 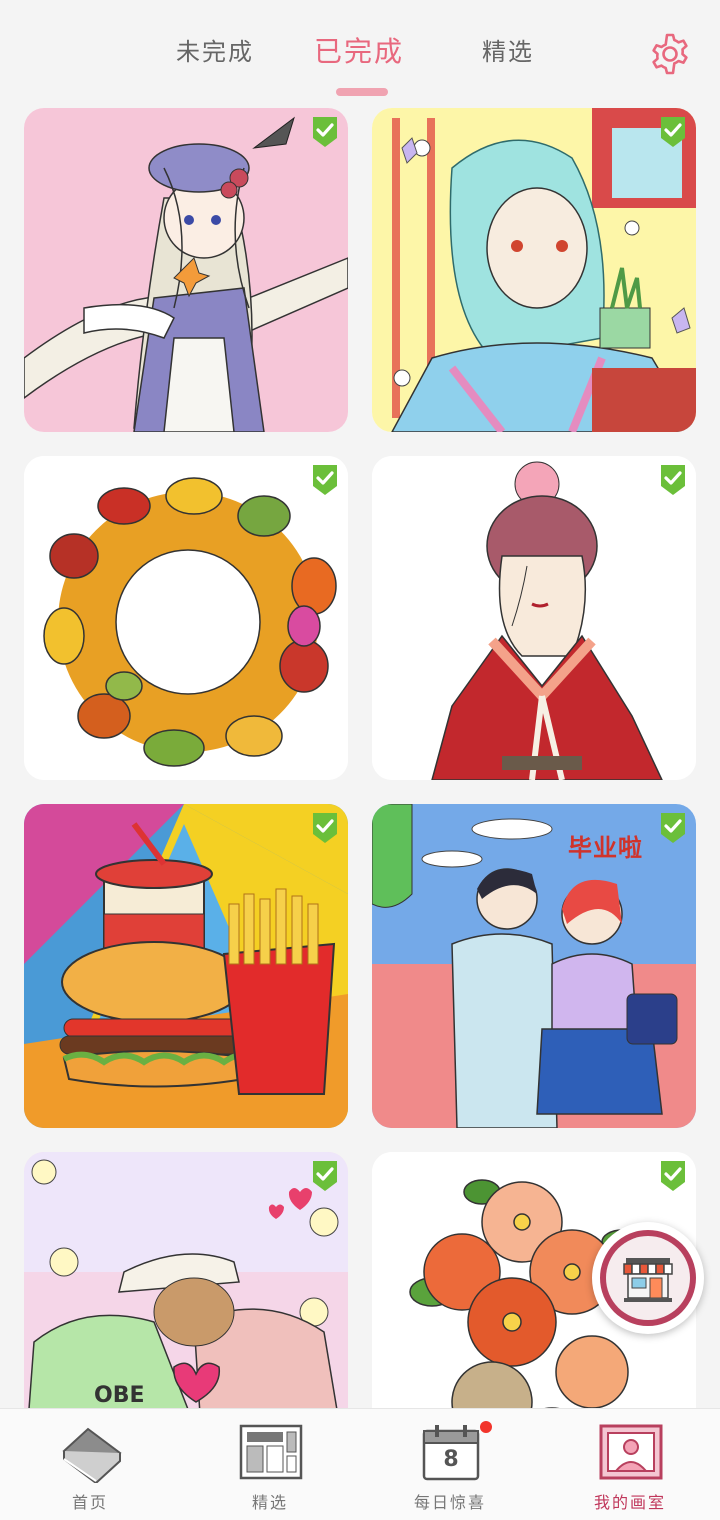 I want to click on artwork-caption: 毕业啦, so click(x=605, y=848).